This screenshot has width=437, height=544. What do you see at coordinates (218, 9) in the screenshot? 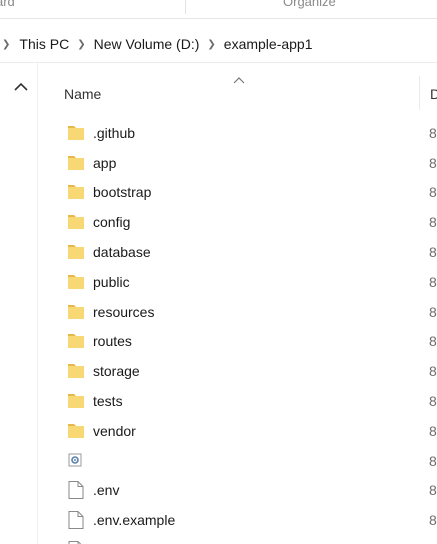
I see `ribbon-group-labels: ard Organize` at bounding box center [218, 9].